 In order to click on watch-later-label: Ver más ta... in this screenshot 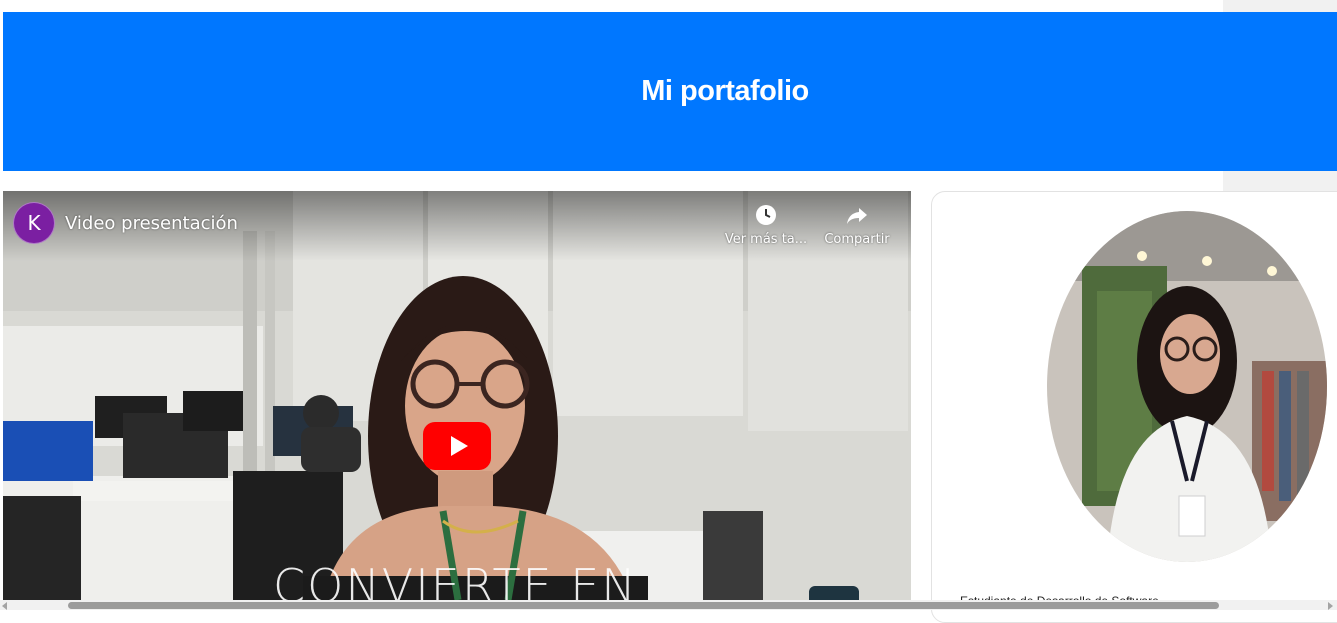, I will do `click(766, 239)`.